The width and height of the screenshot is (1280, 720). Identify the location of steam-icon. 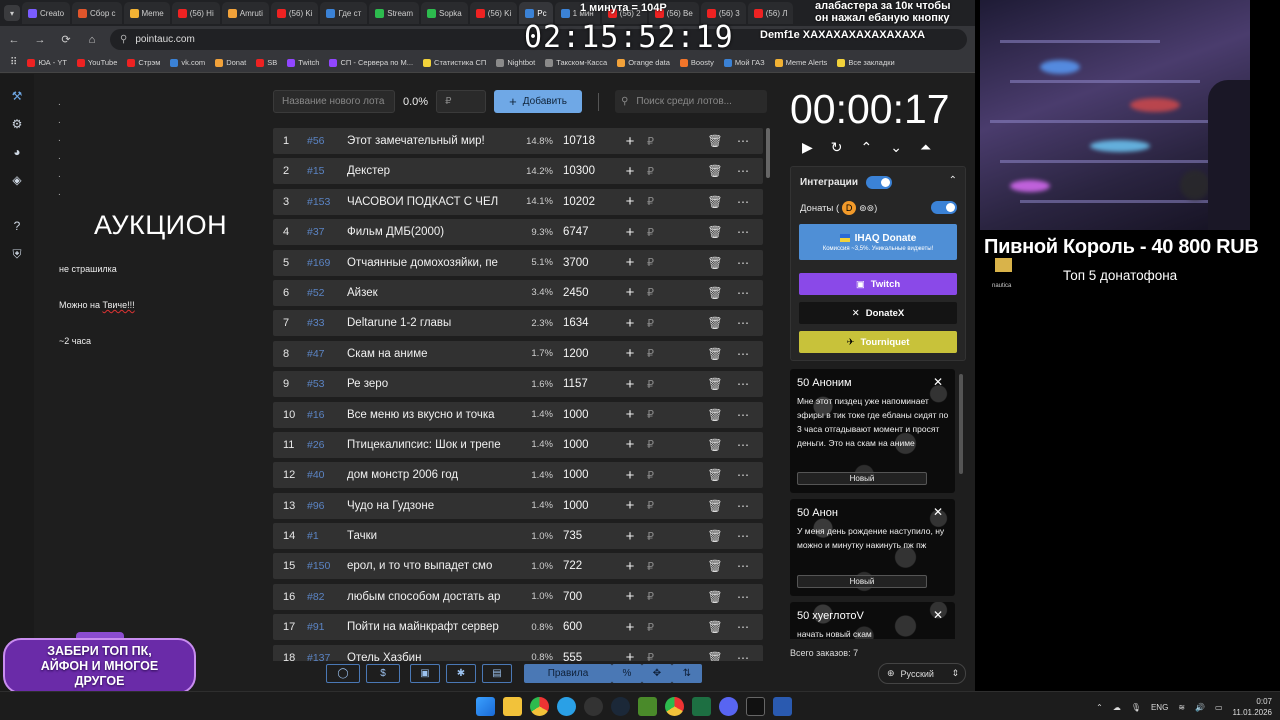
(620, 706).